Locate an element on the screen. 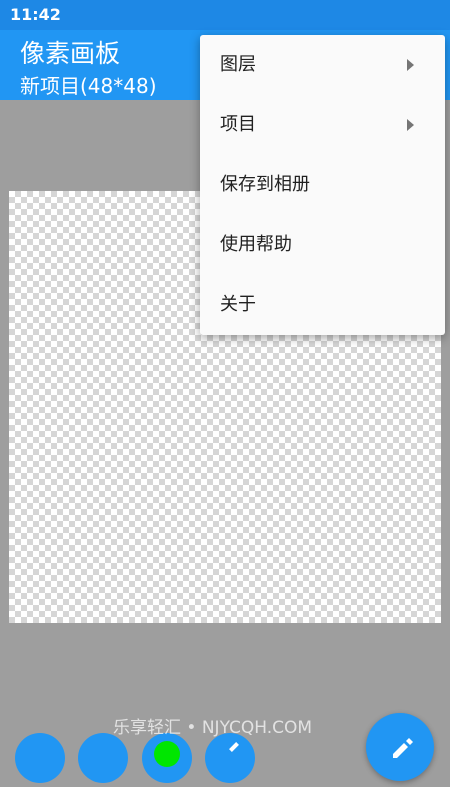 Image resolution: width=450 pixels, height=787 pixels. project-subtitle: 新项目(48*48) is located at coordinates (88, 86).